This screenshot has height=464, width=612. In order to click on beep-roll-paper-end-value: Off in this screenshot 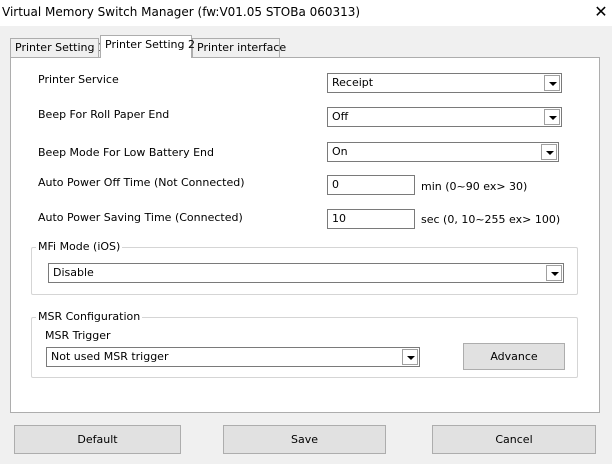, I will do `click(340, 116)`.